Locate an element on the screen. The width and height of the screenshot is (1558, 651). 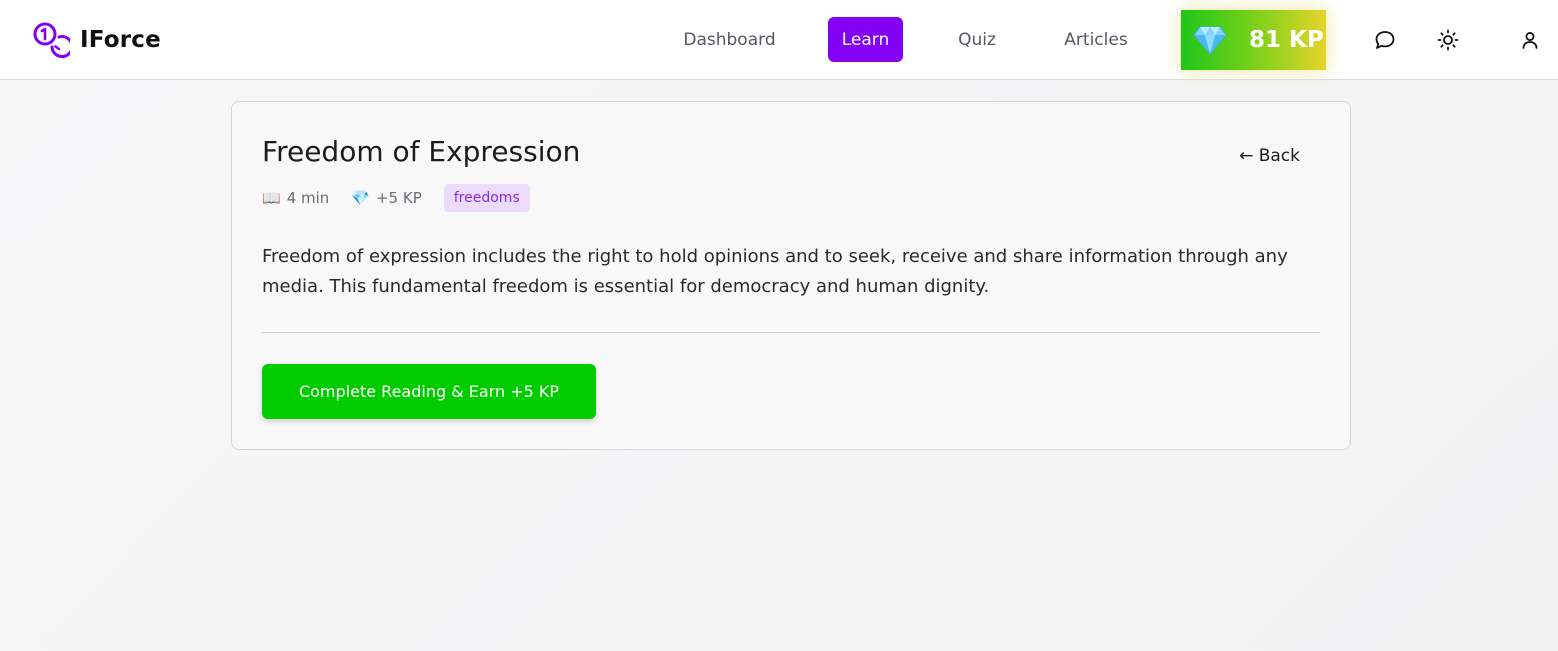
category-tag: freedoms is located at coordinates (486, 198).